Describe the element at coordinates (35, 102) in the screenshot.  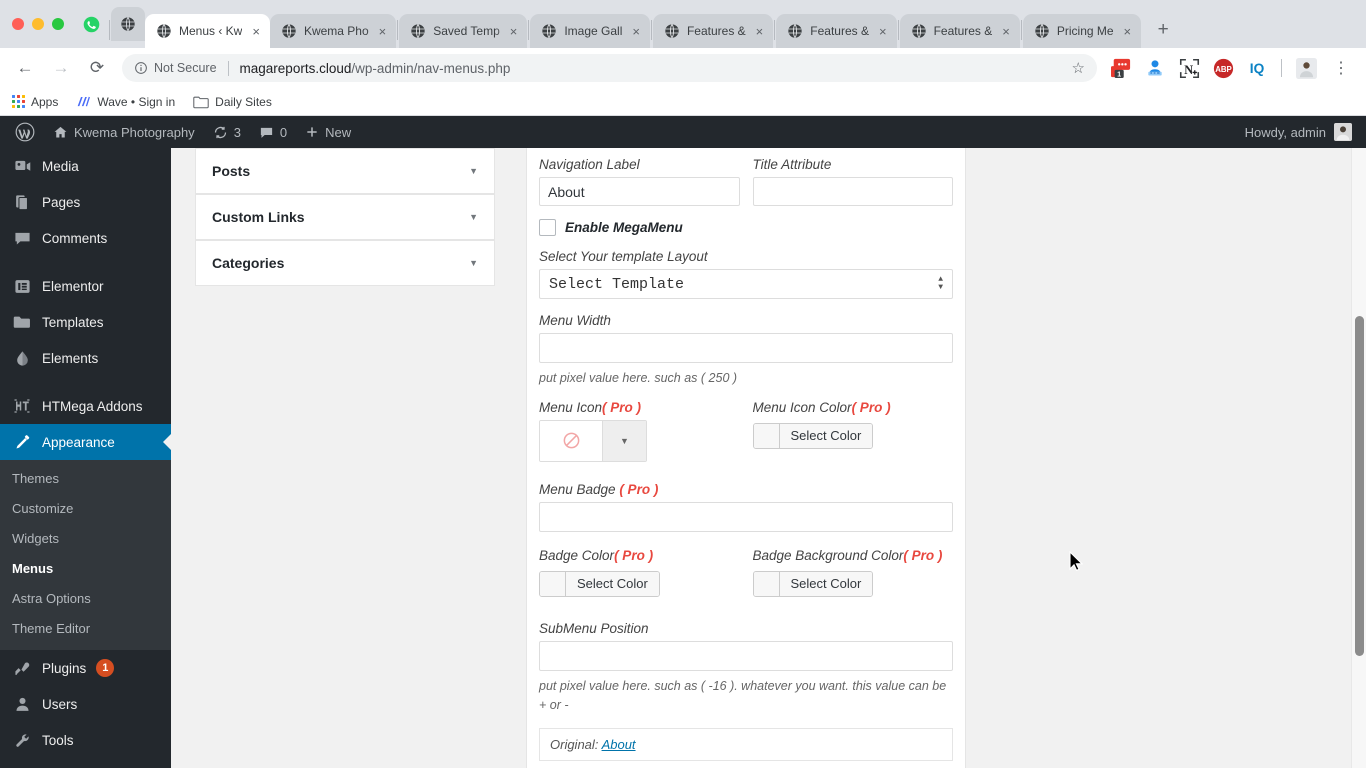
I see `bookmark-apps: Apps` at that location.